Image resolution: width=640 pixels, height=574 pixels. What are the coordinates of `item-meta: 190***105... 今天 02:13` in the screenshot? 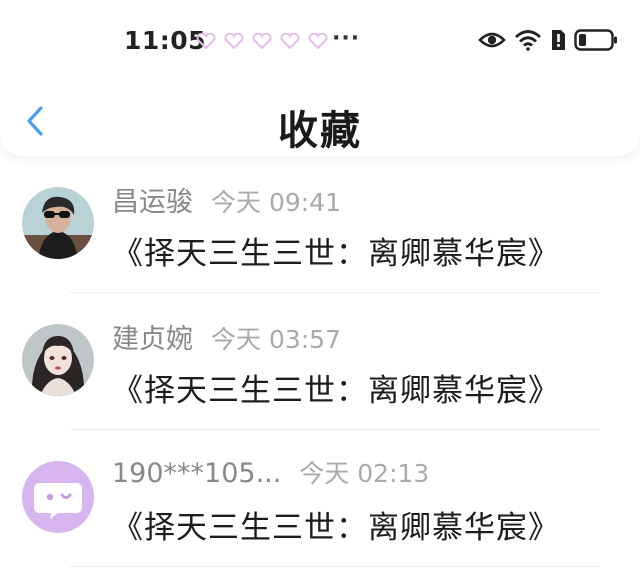 It's located at (270, 472).